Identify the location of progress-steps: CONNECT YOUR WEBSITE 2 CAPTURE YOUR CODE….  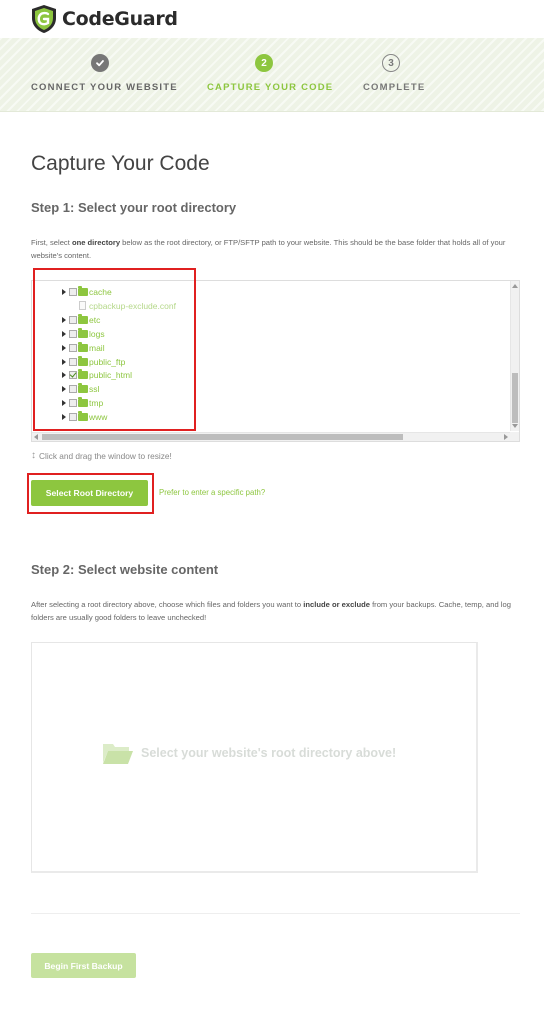
(272, 75).